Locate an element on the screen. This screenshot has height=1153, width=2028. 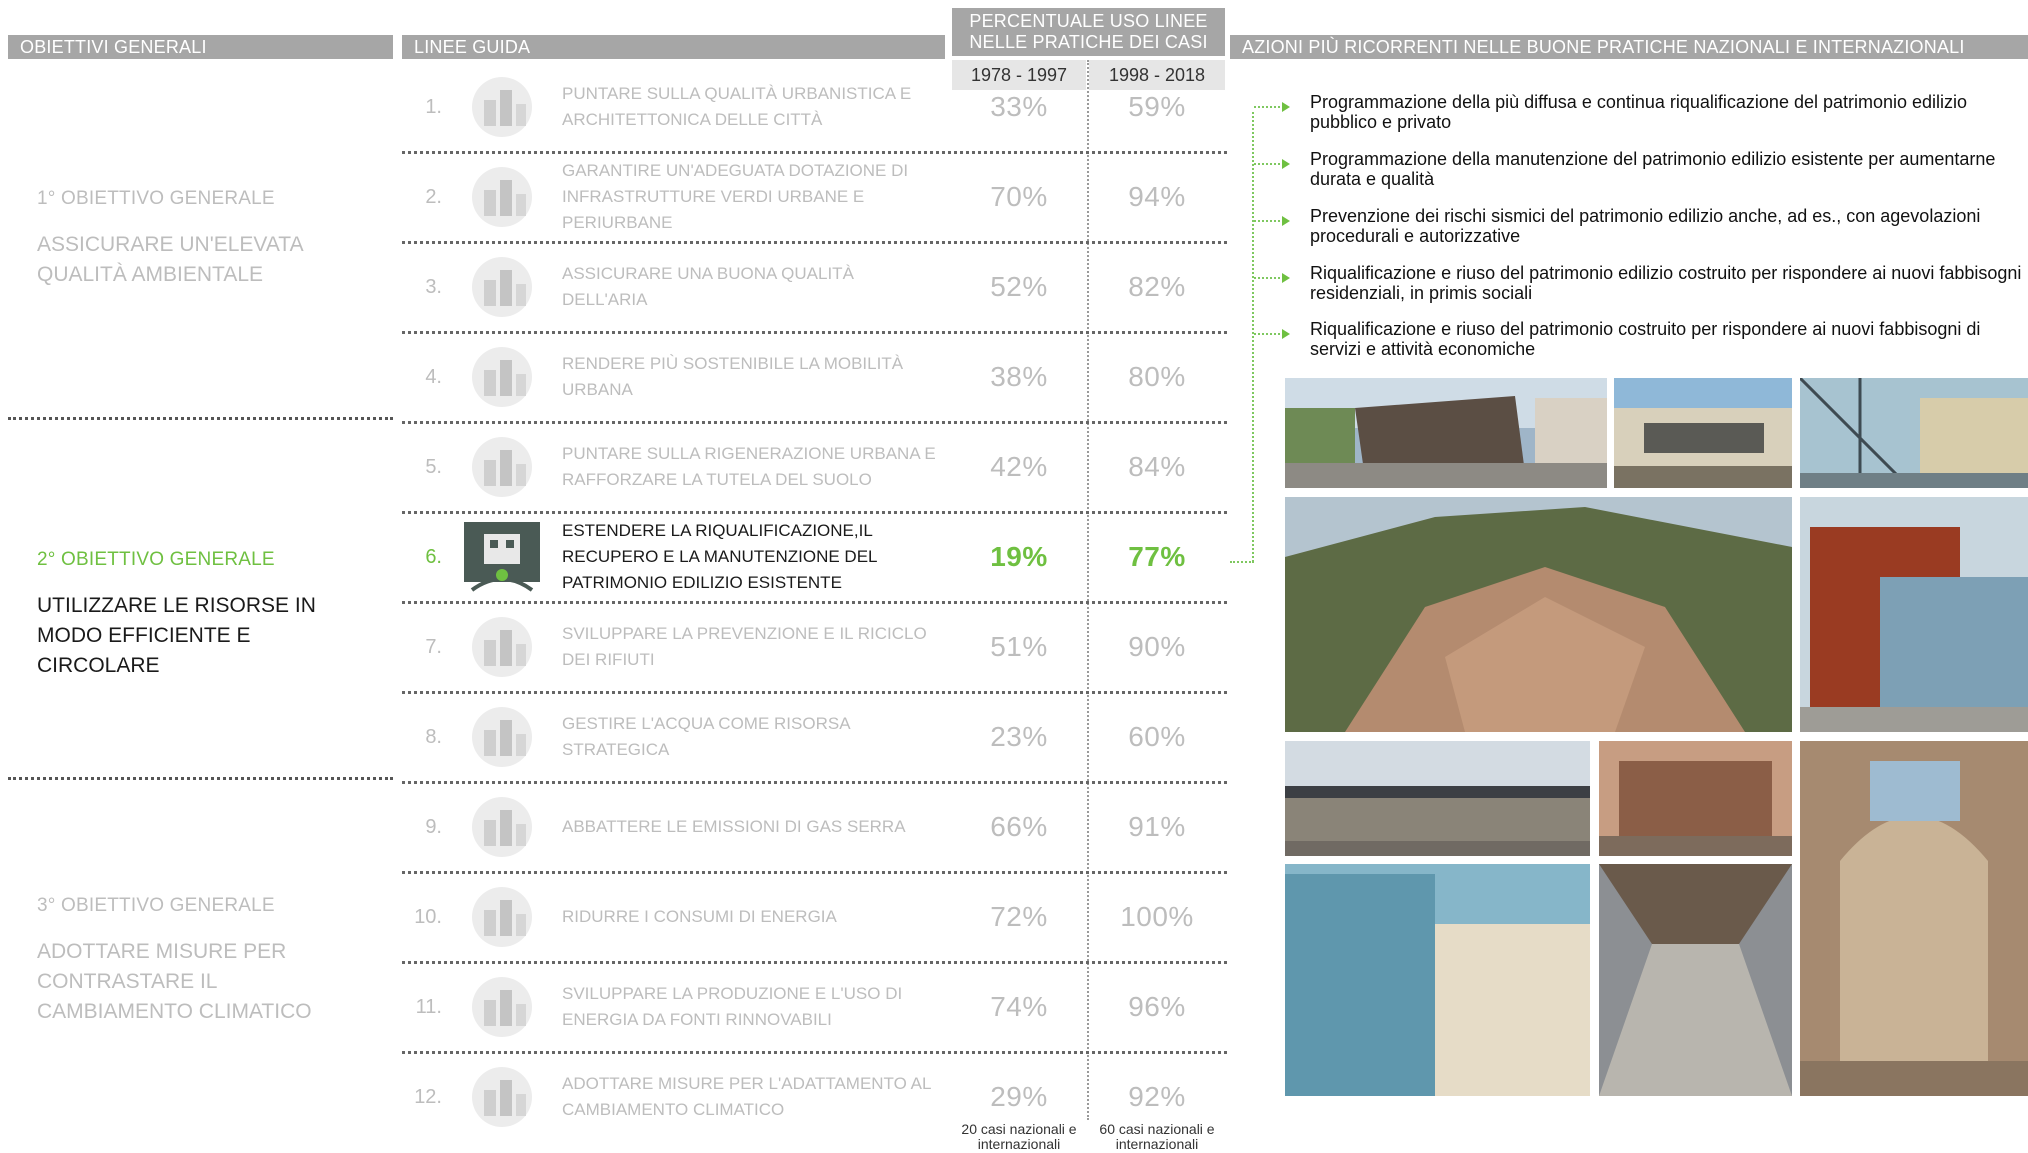
mobility-icon is located at coordinates (502, 377).